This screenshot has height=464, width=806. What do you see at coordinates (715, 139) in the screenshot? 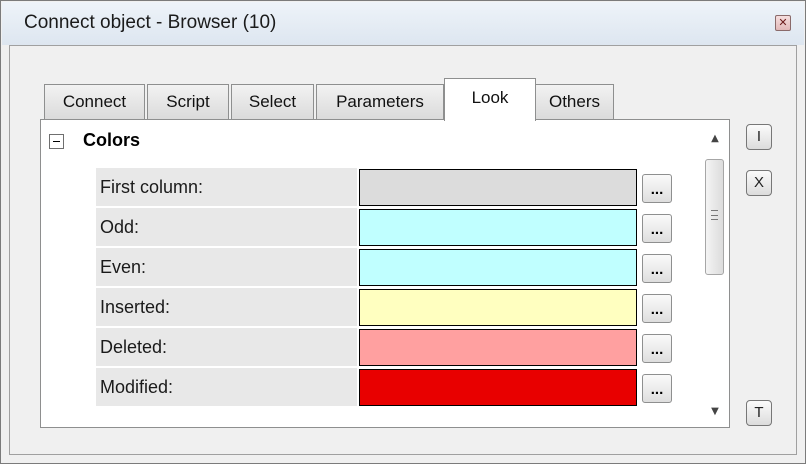
I see `scroll-up-icon: ▲` at bounding box center [715, 139].